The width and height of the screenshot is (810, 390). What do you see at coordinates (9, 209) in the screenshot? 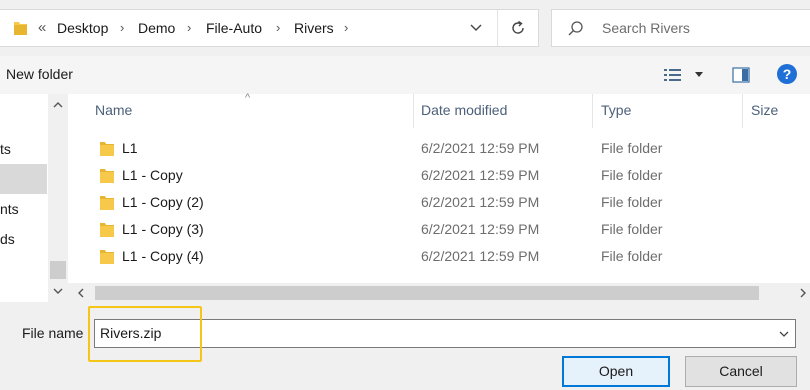
I see `nav-item: nts` at bounding box center [9, 209].